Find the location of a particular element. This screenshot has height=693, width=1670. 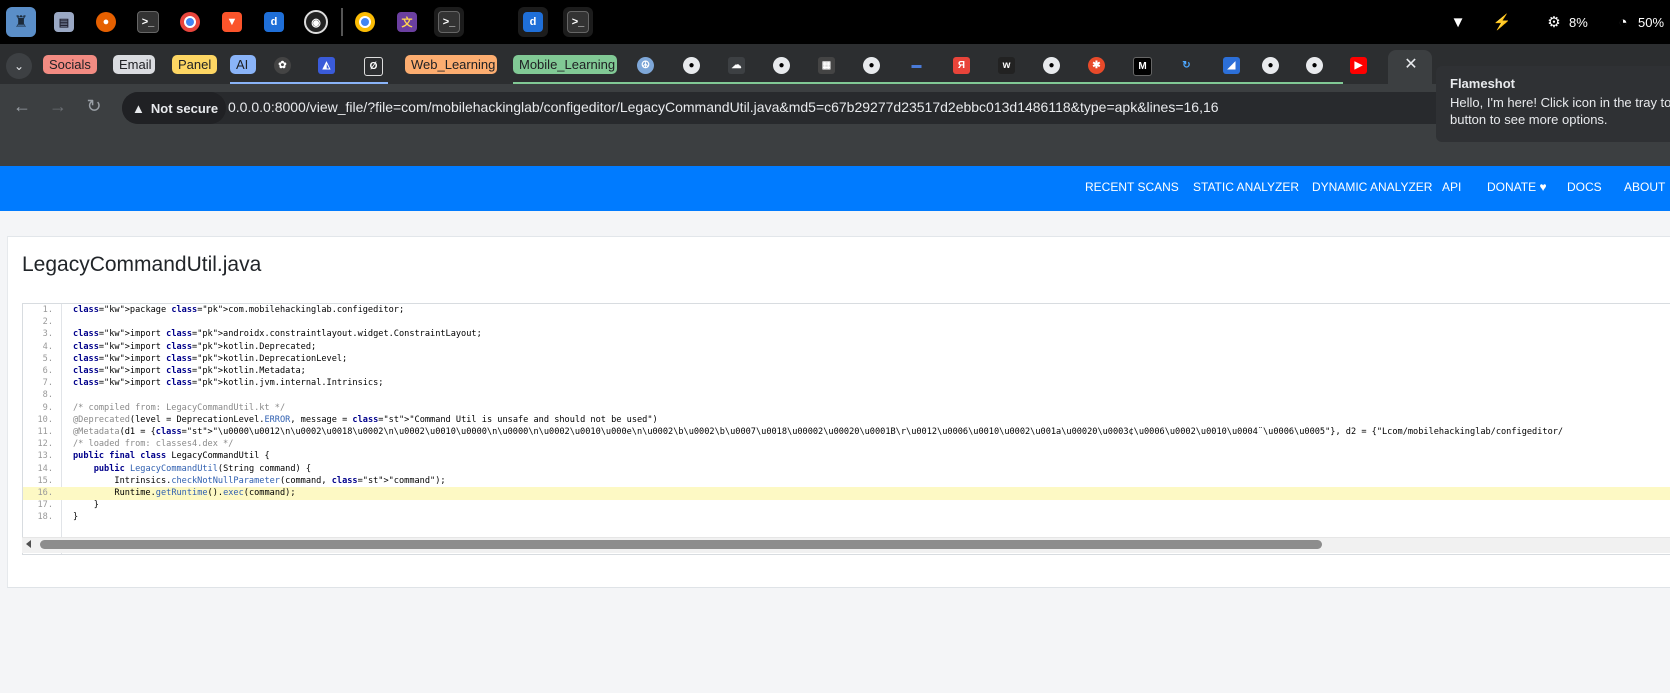

line-number: 7. is located at coordinates (47, 383).